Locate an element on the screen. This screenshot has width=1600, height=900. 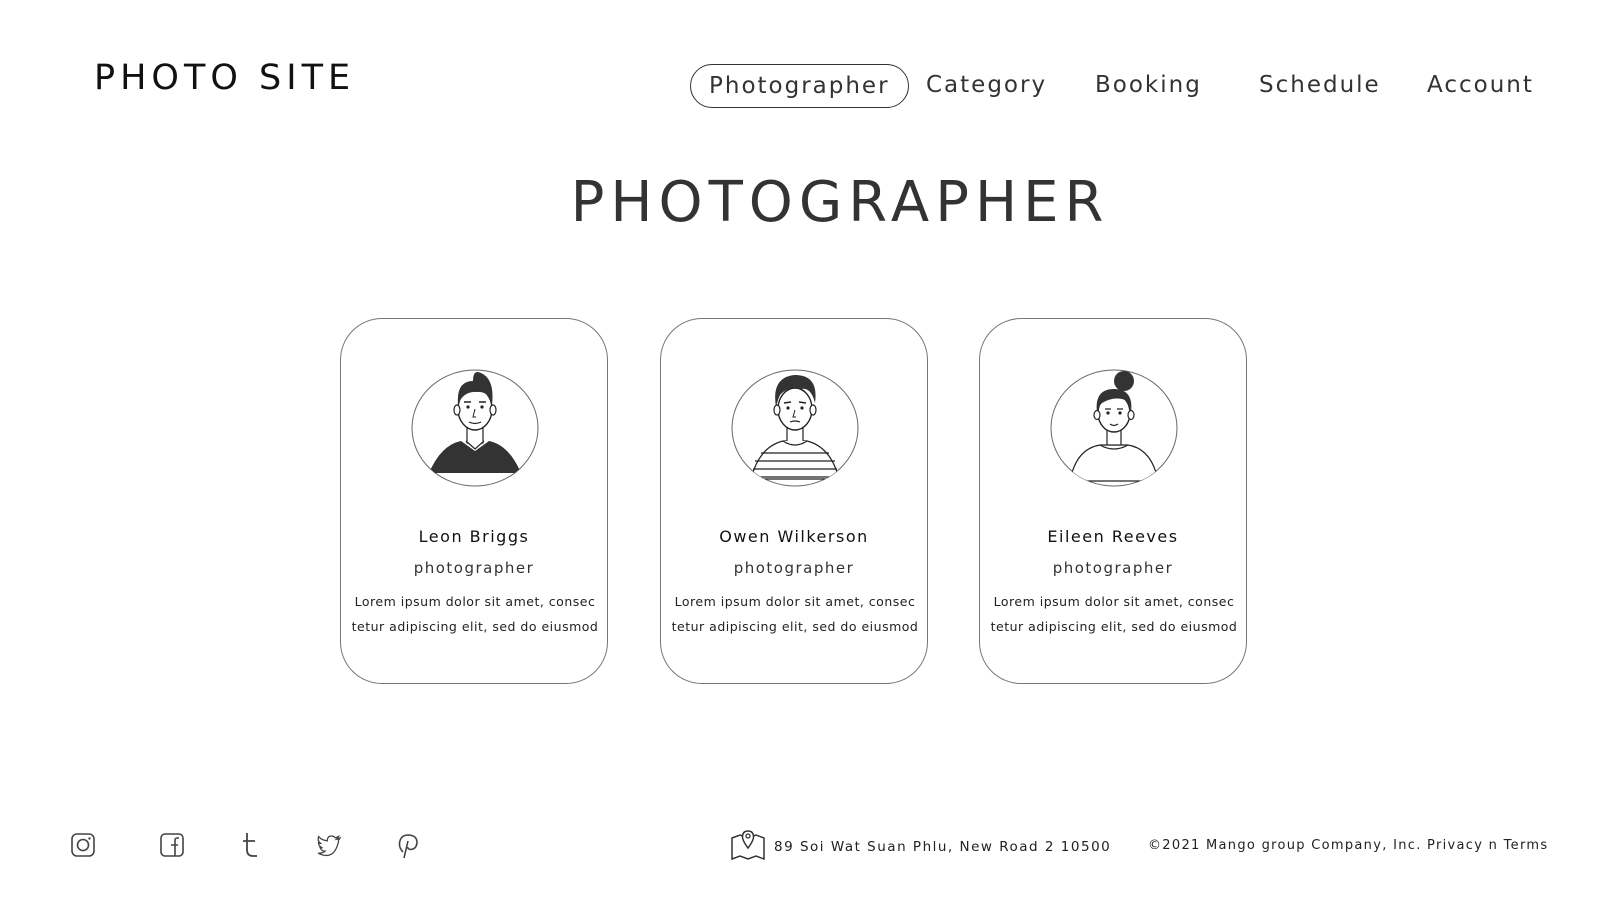
page-title: PHOTOGRAPHER is located at coordinates (840, 202).